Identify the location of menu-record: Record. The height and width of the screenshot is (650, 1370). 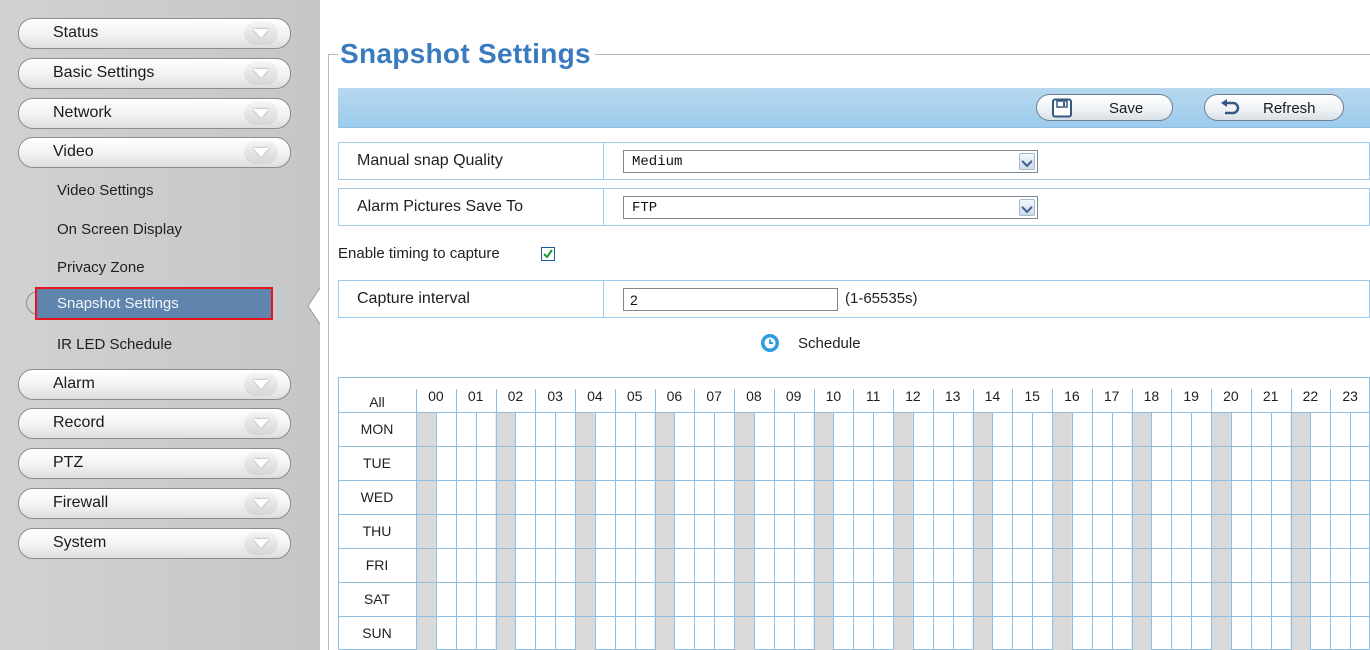
(154, 423).